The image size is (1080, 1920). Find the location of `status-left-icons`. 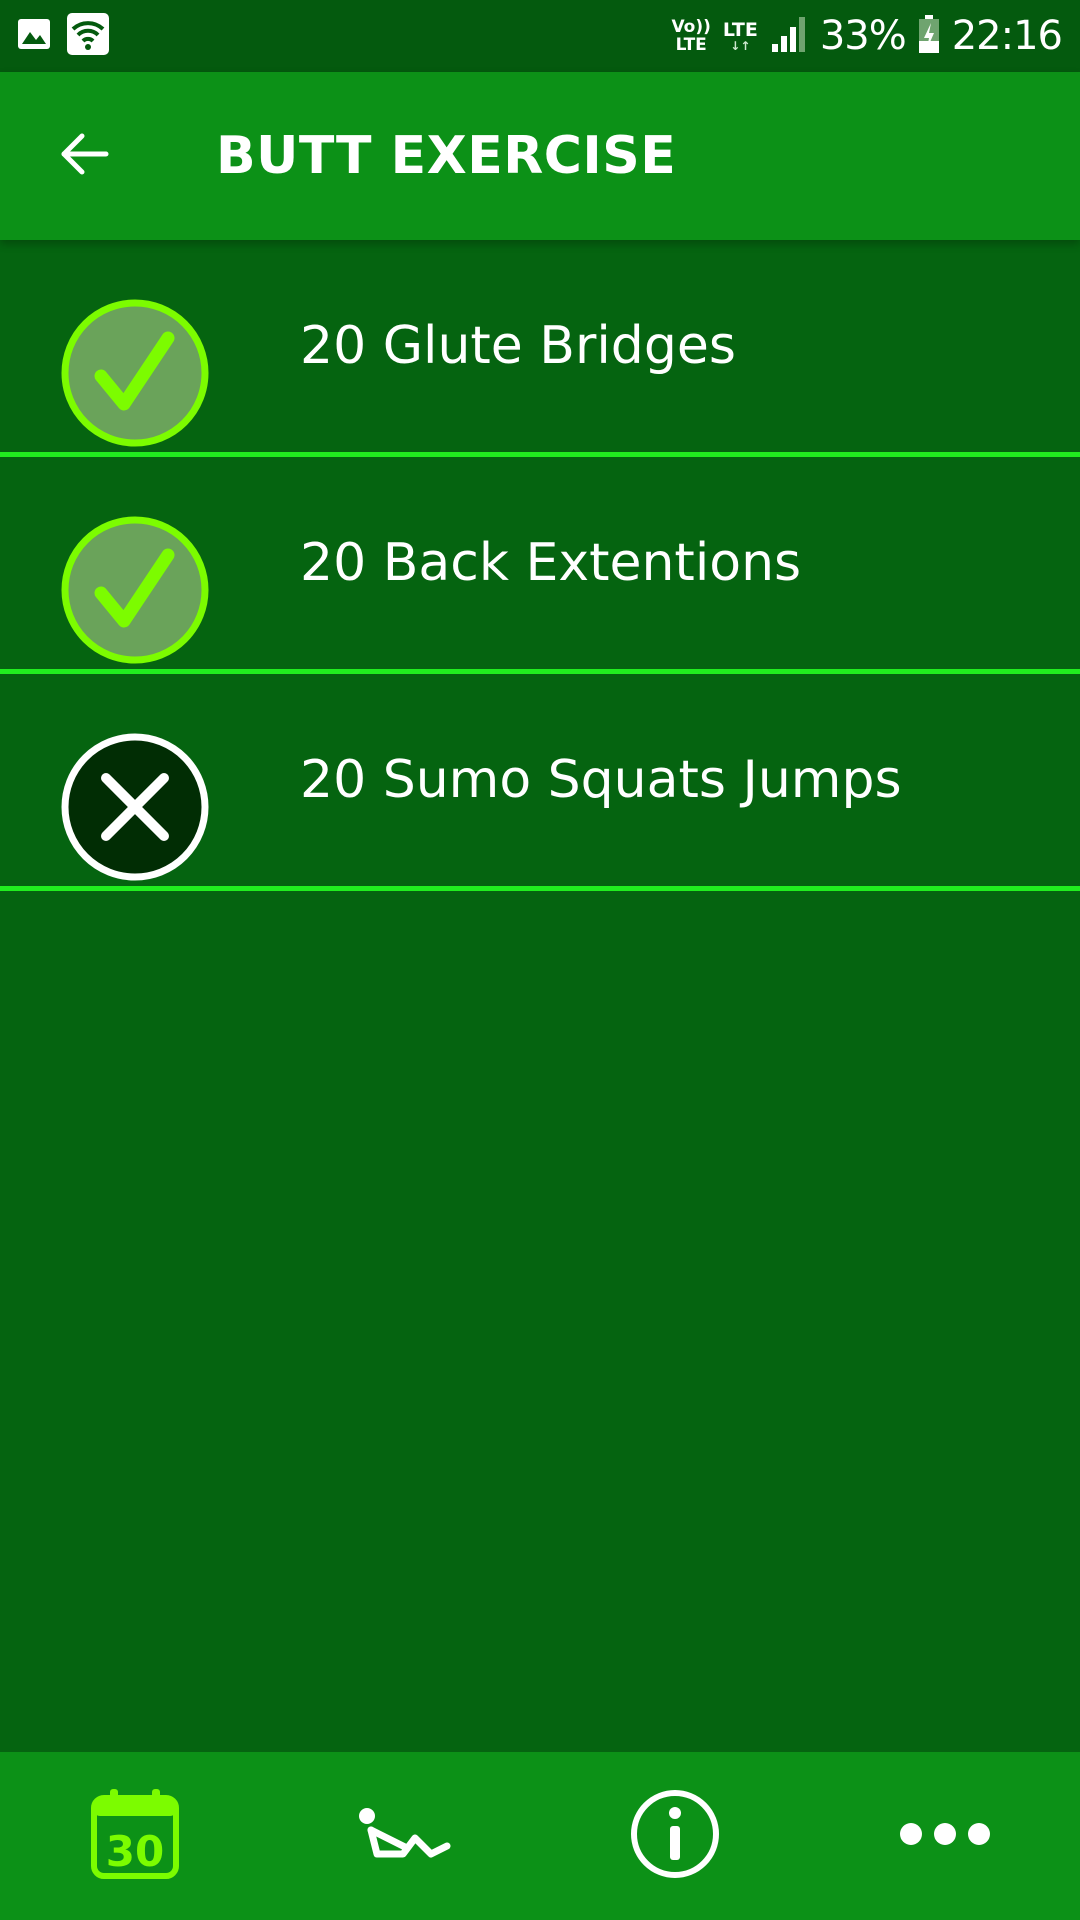

status-left-icons is located at coordinates (63, 36).